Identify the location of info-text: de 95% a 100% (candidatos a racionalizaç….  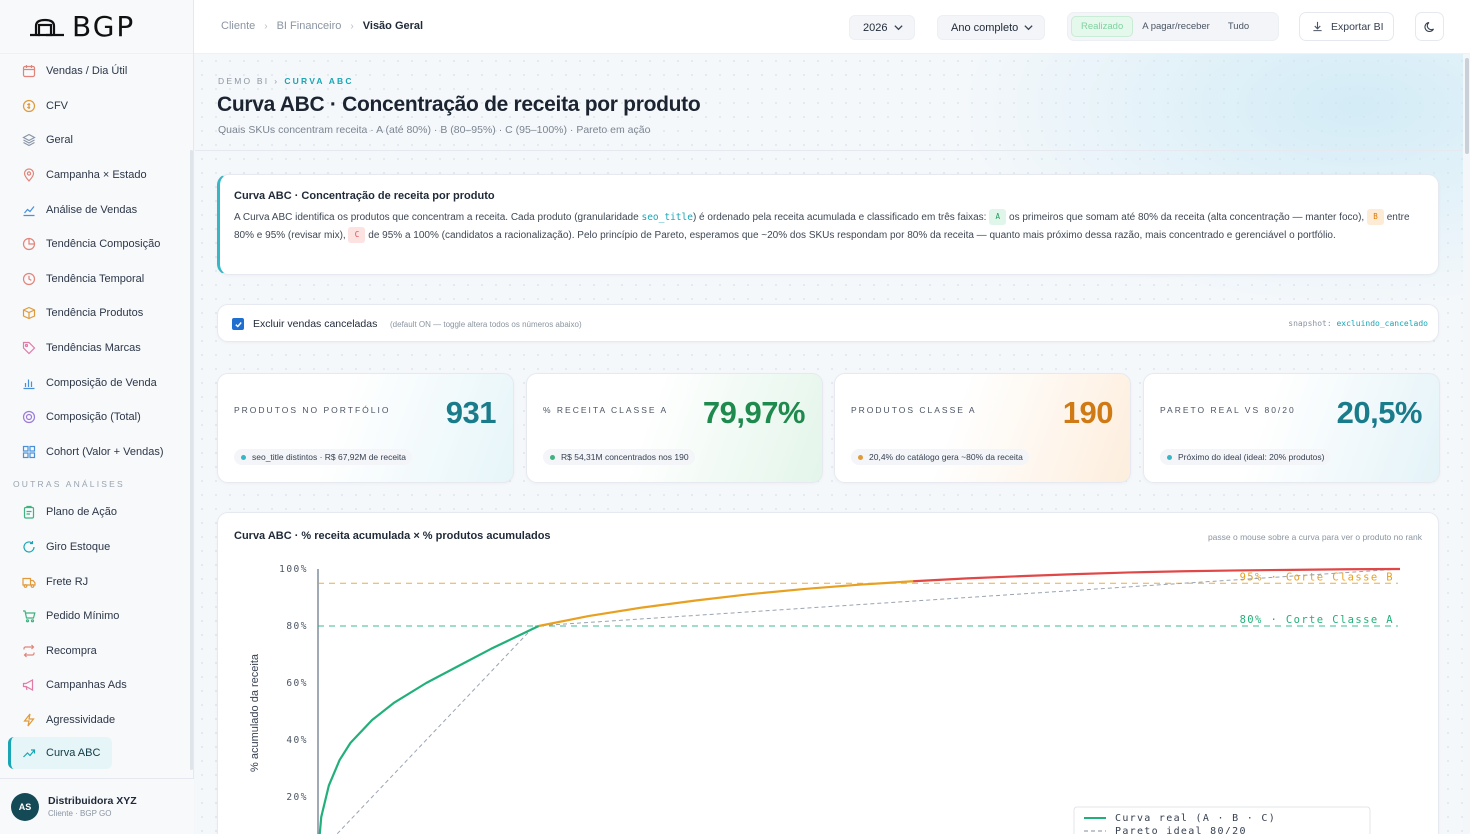
(850, 235).